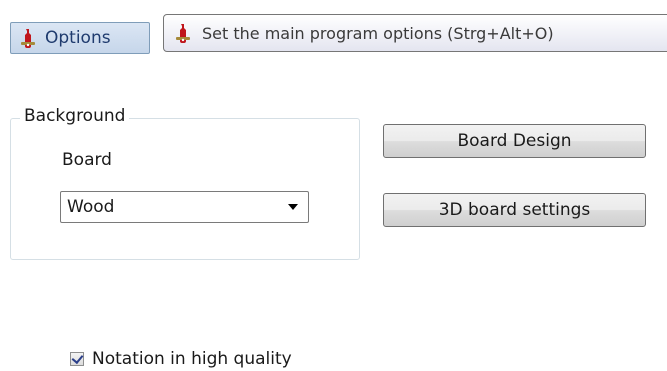 The width and height of the screenshot is (667, 371). Describe the element at coordinates (192, 359) in the screenshot. I see `notation-high-quality-label: Notation in high quality` at that location.